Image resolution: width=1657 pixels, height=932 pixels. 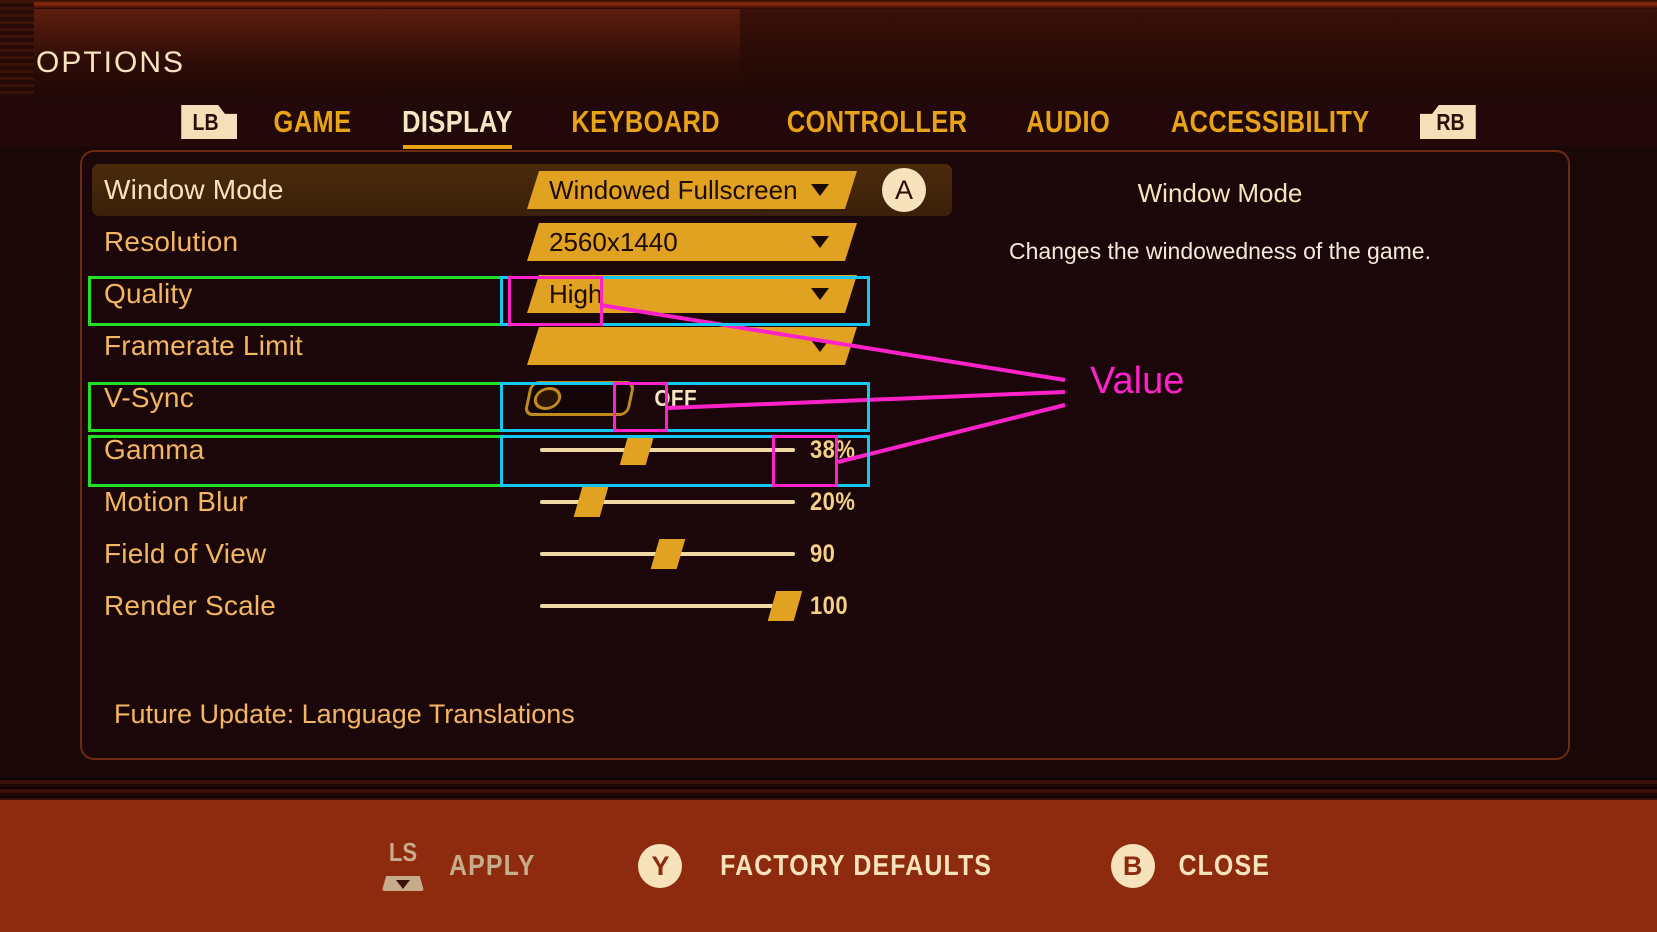 What do you see at coordinates (312, 122) in the screenshot?
I see `tab-game: GAME` at bounding box center [312, 122].